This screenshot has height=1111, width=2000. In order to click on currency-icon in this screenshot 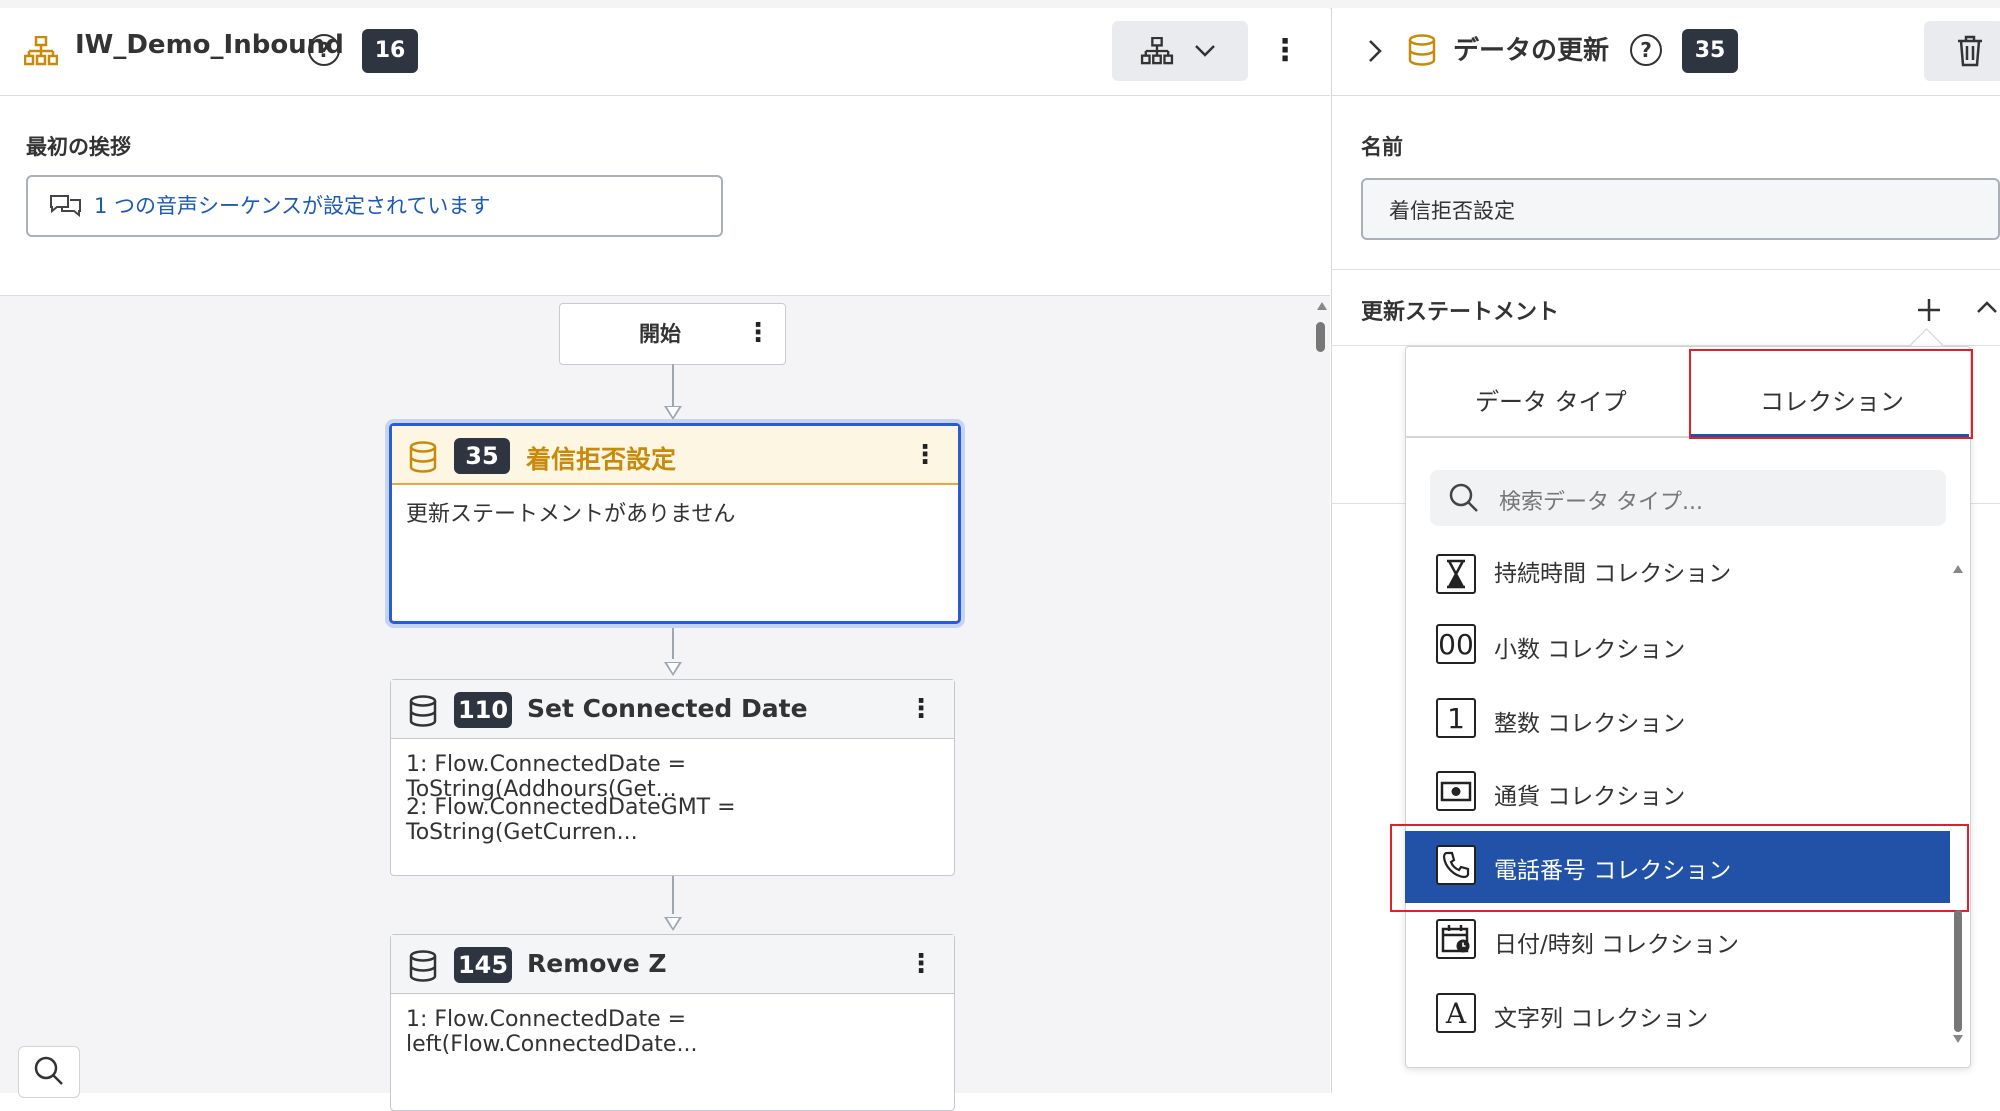, I will do `click(1456, 791)`.